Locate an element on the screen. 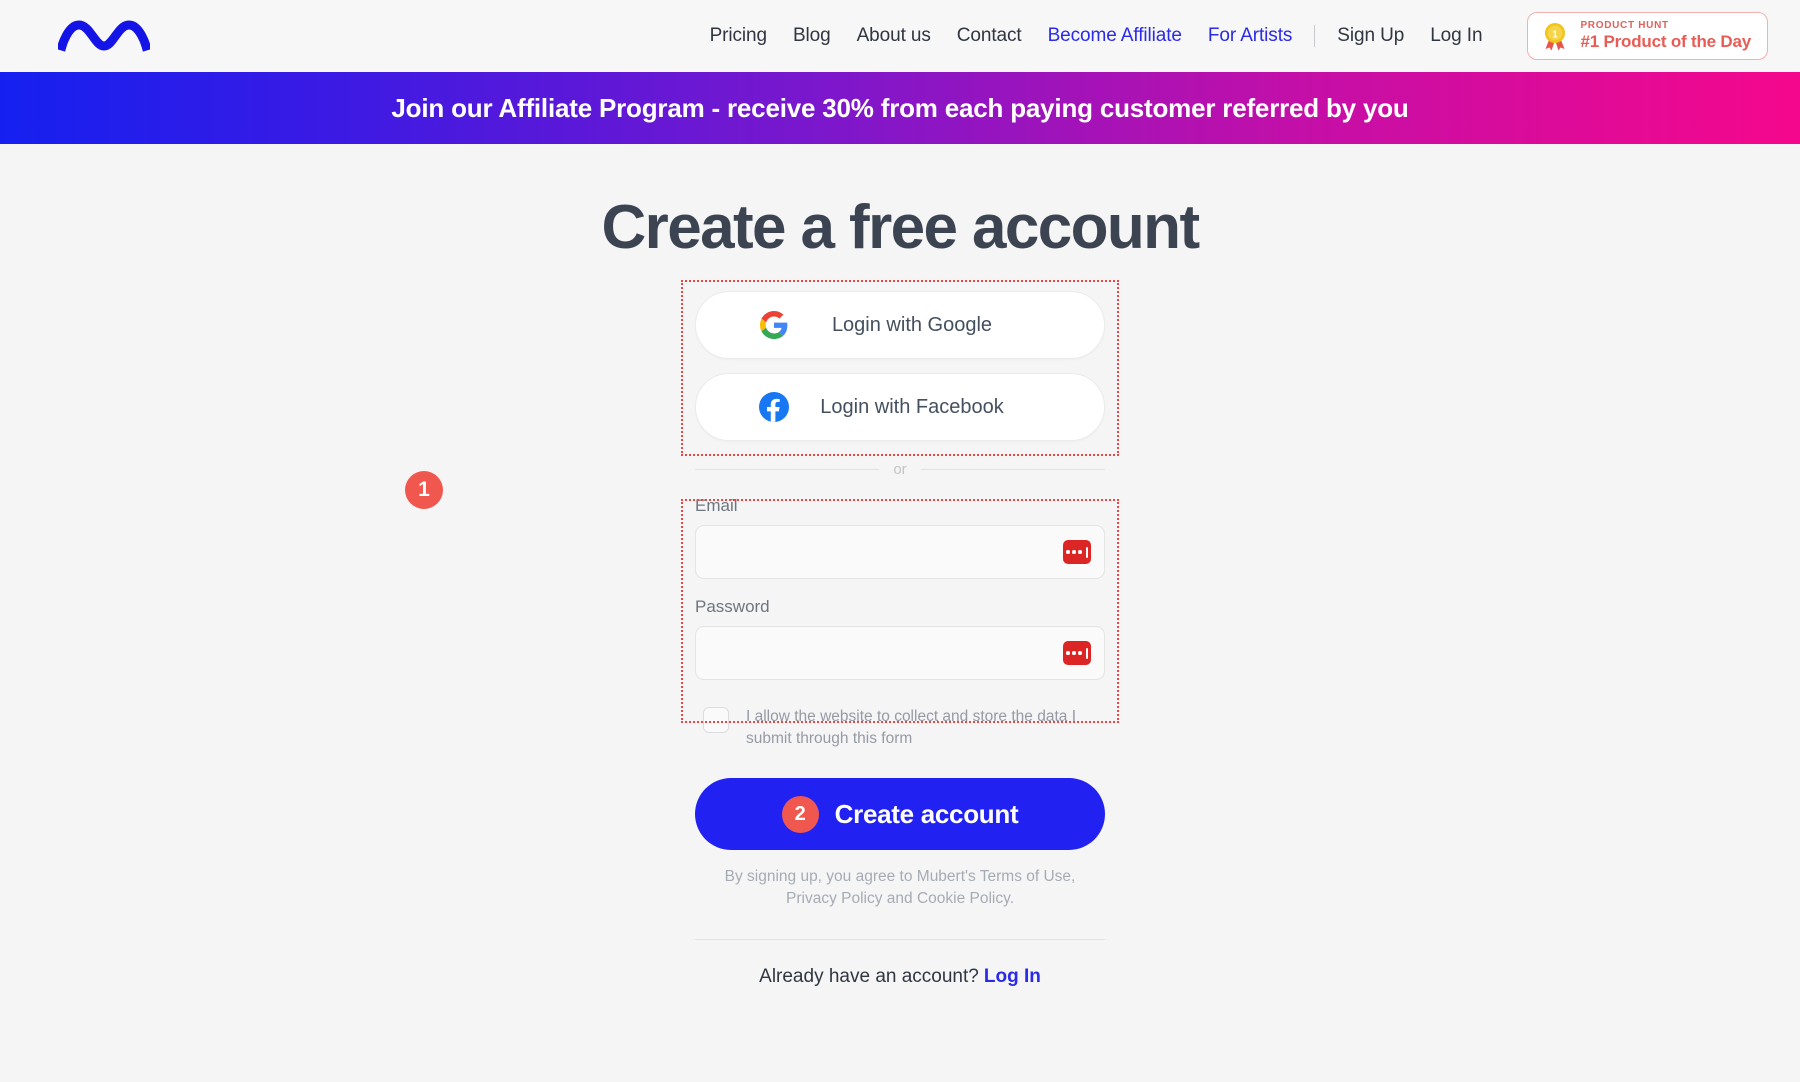 The image size is (1800, 1082). password-field-group: Password is located at coordinates (900, 638).